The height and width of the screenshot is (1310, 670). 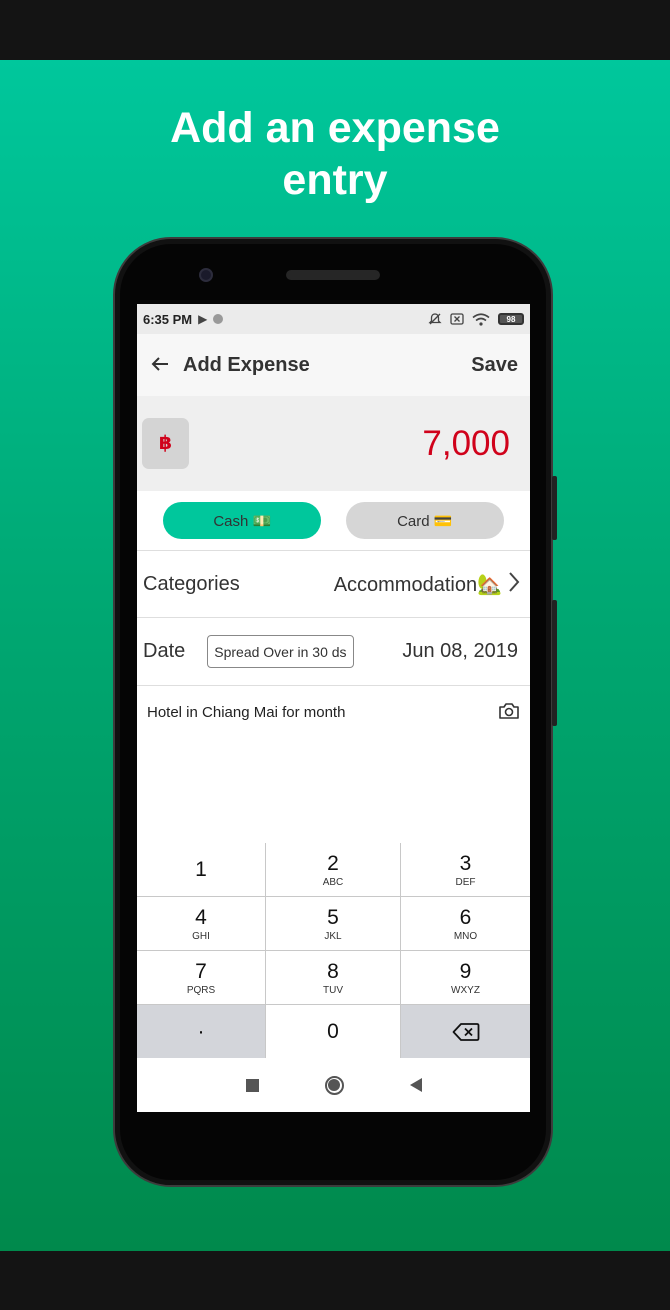 I want to click on key-9: 9 WXYZ, so click(x=465, y=977).